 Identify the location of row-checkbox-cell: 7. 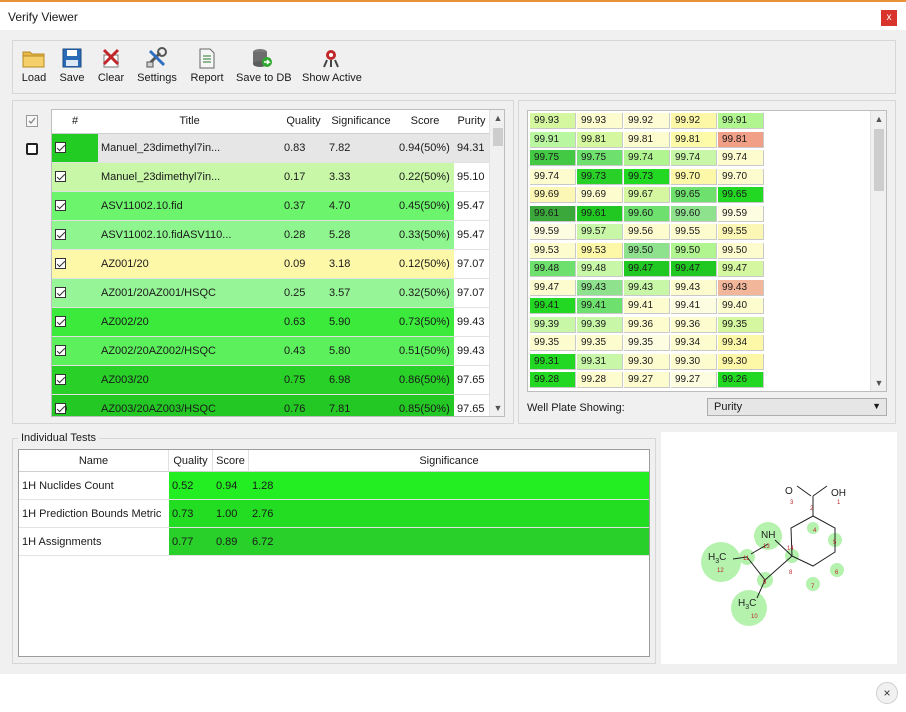
(75, 322).